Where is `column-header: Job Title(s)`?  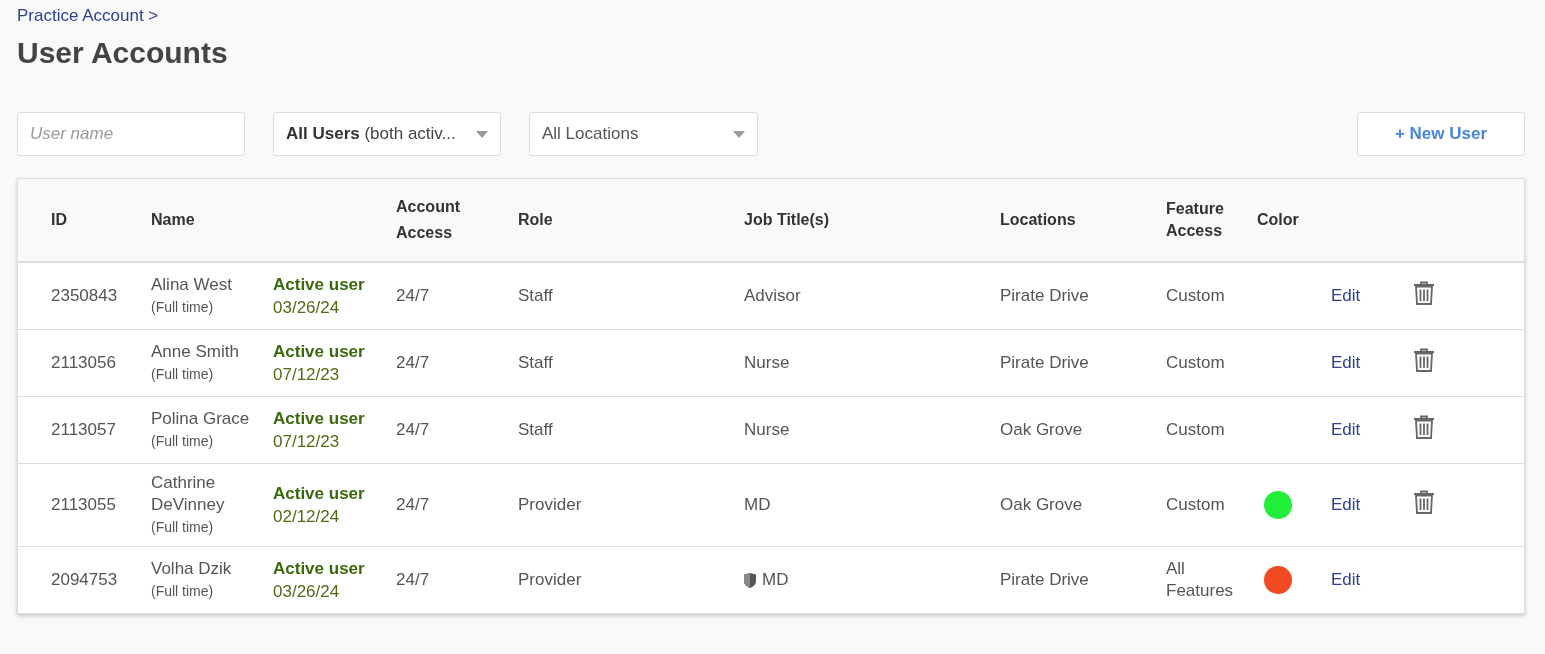
column-header: Job Title(s) is located at coordinates (787, 220).